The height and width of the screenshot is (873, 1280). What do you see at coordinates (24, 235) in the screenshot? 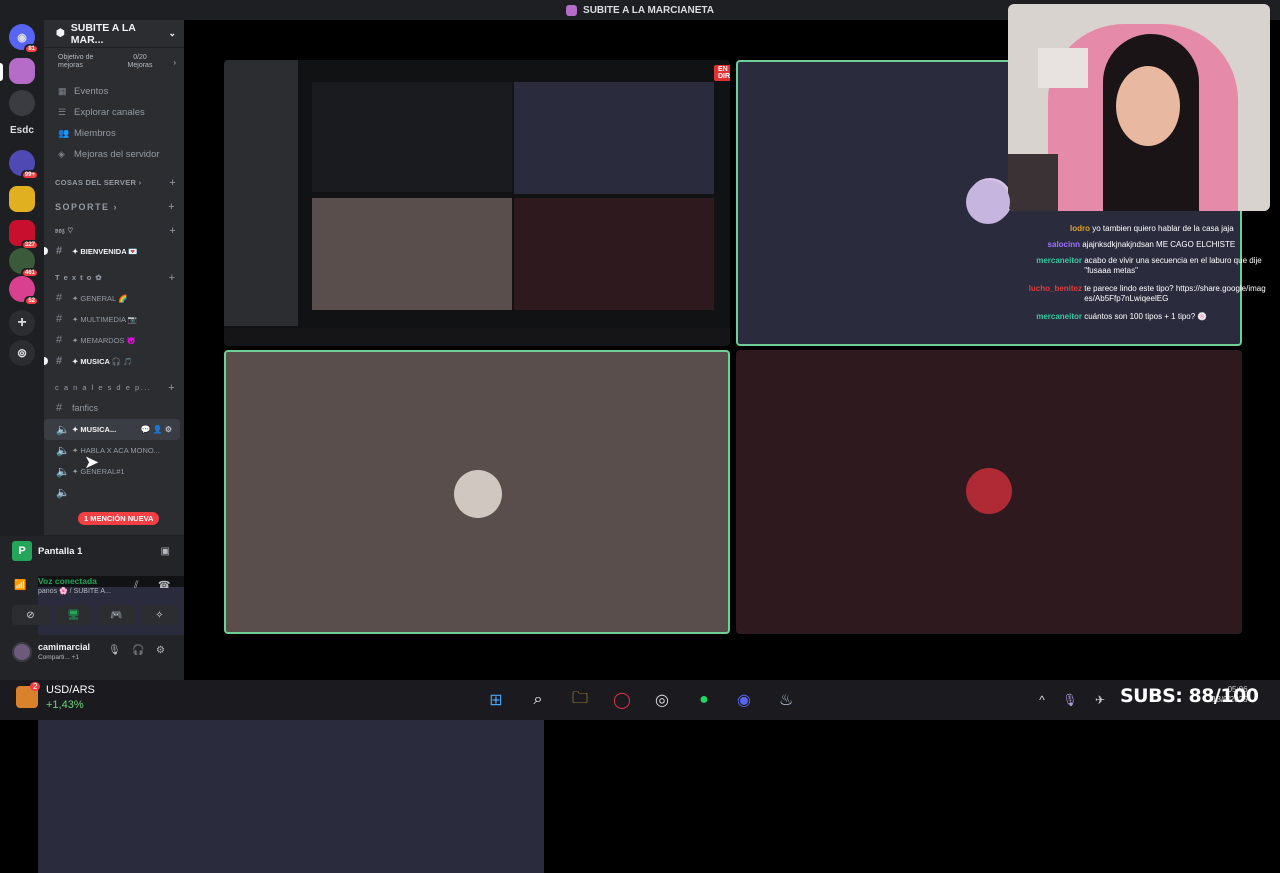
I see `server-icon-4: 327` at bounding box center [24, 235].